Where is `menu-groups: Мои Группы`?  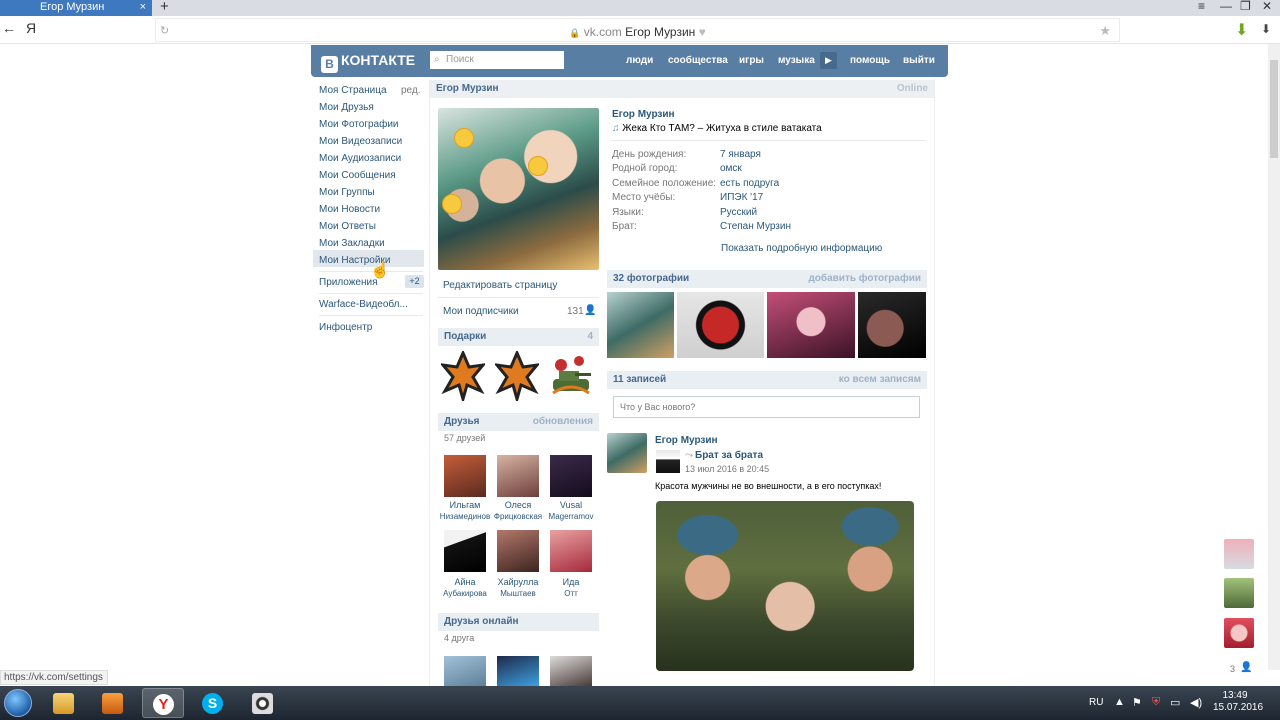
menu-groups: Мои Группы is located at coordinates (347, 192).